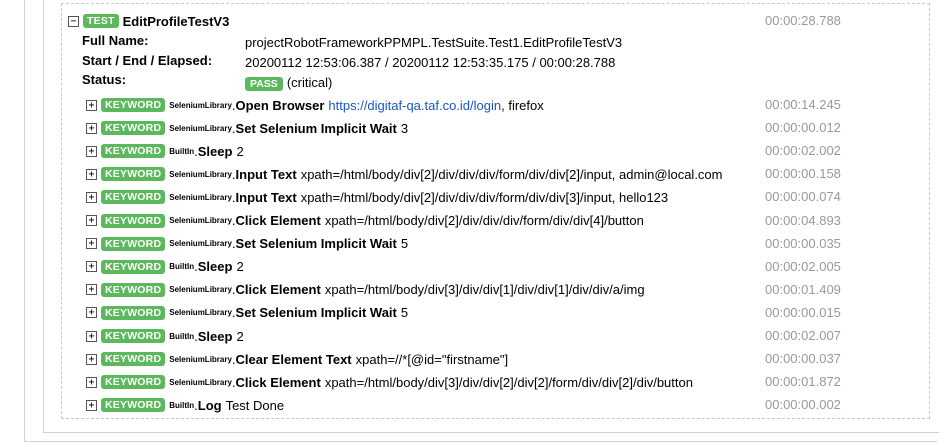 The height and width of the screenshot is (447, 939). What do you see at coordinates (147, 60) in the screenshot?
I see `times-label: Start / End / Elapsed:` at bounding box center [147, 60].